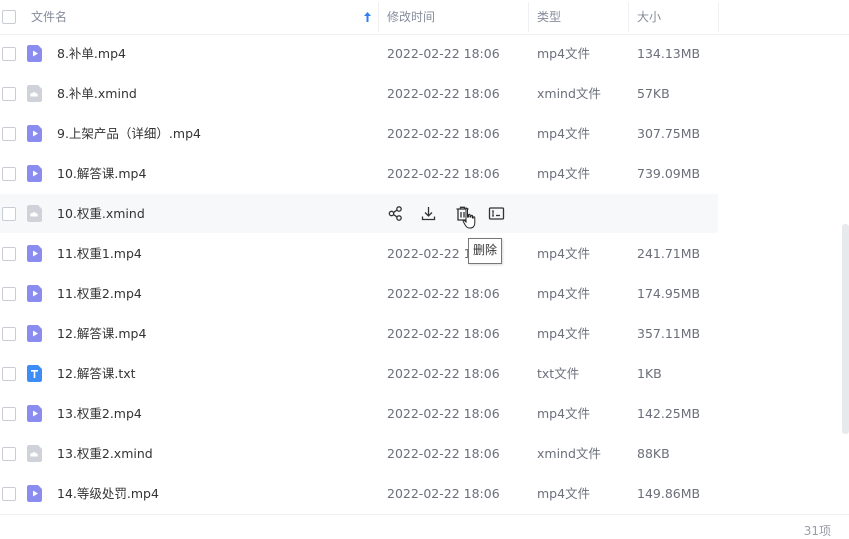 This screenshot has height=539, width=849. Describe the element at coordinates (653, 93) in the screenshot. I see `file-size: 57KB` at that location.